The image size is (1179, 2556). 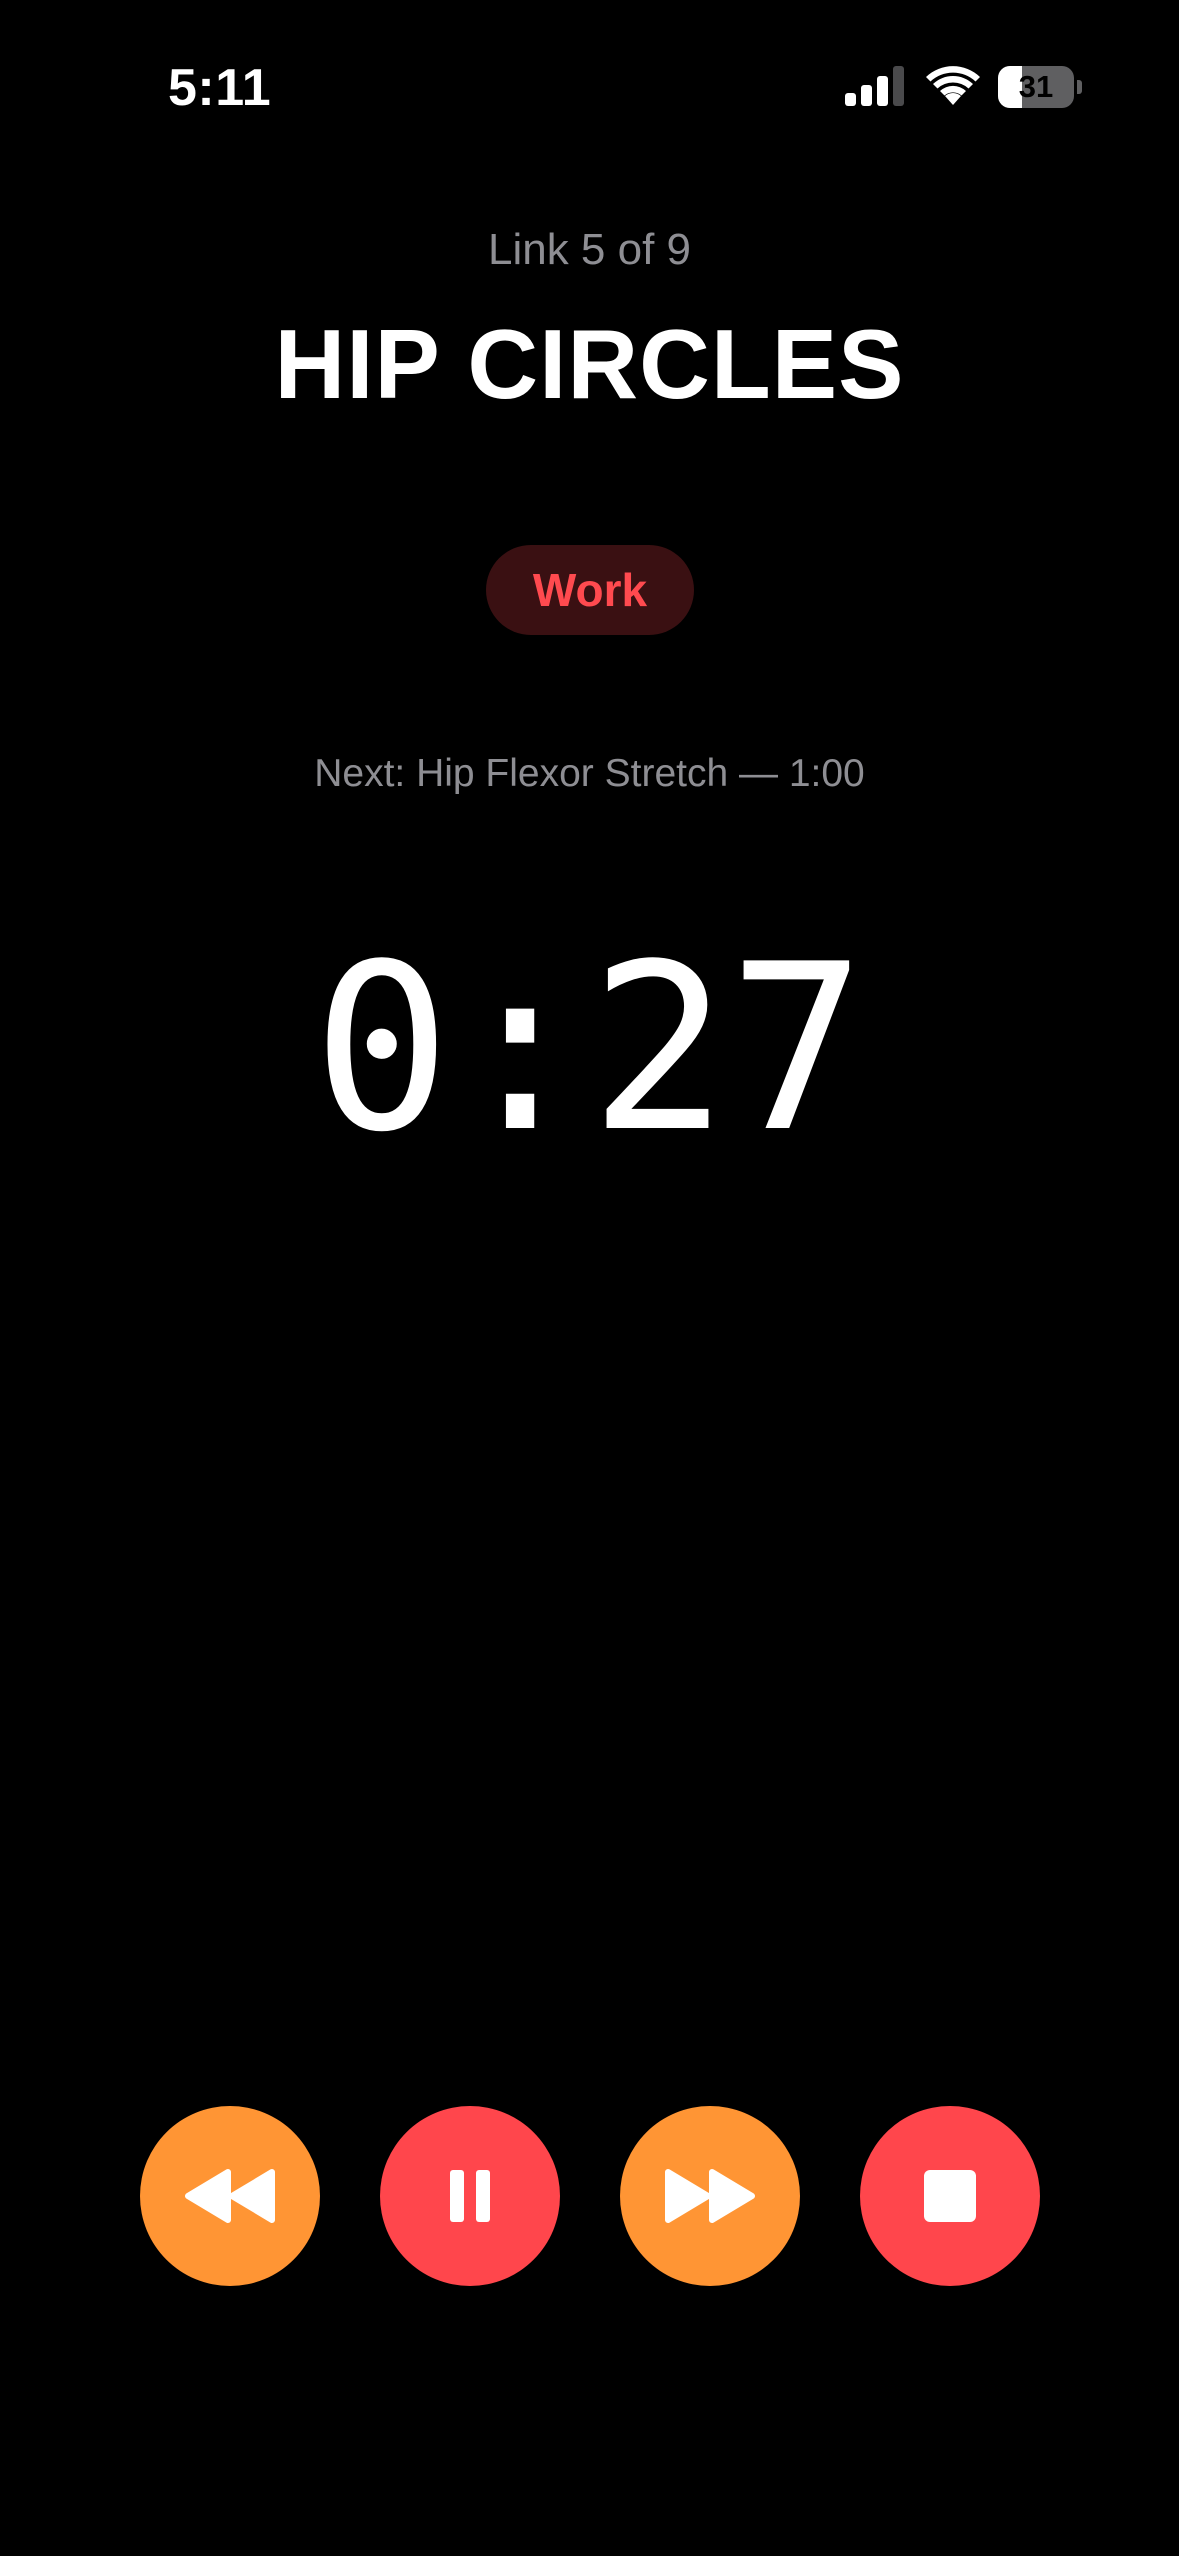 I want to click on fast-forward-icon, so click(x=710, y=2196).